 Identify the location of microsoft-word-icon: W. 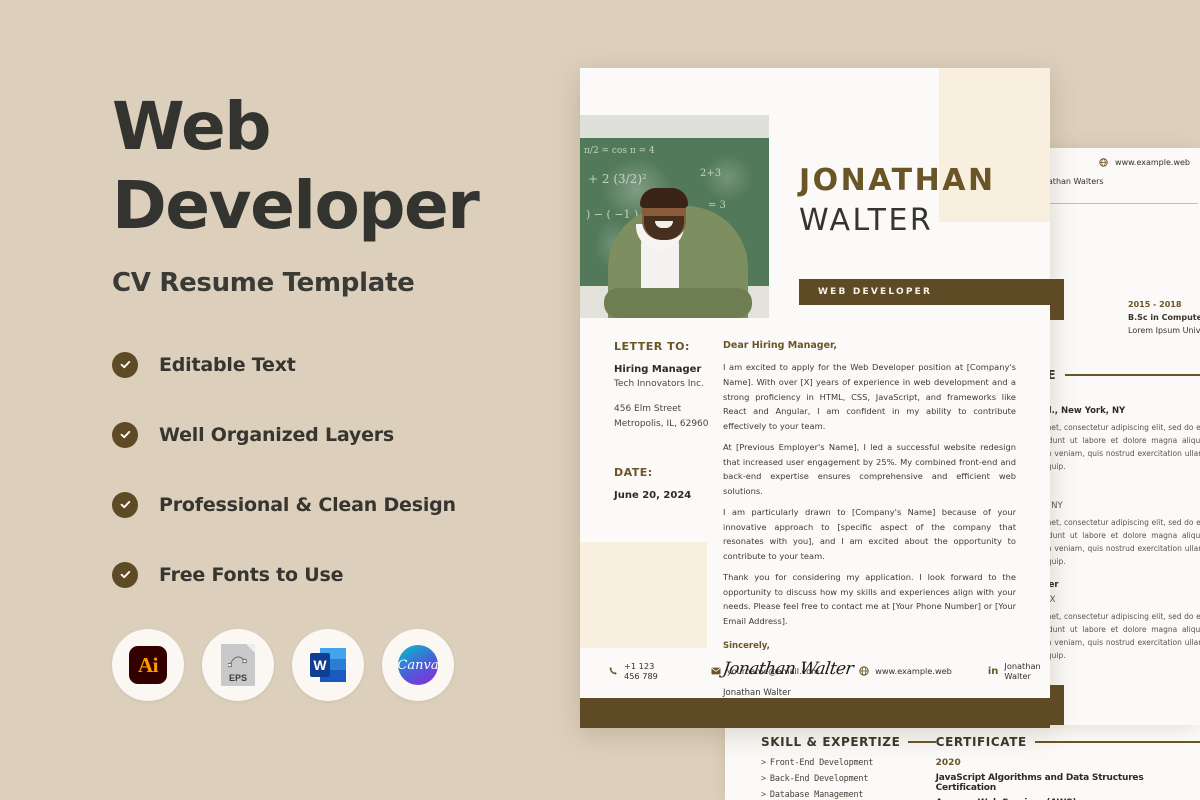
(328, 665).